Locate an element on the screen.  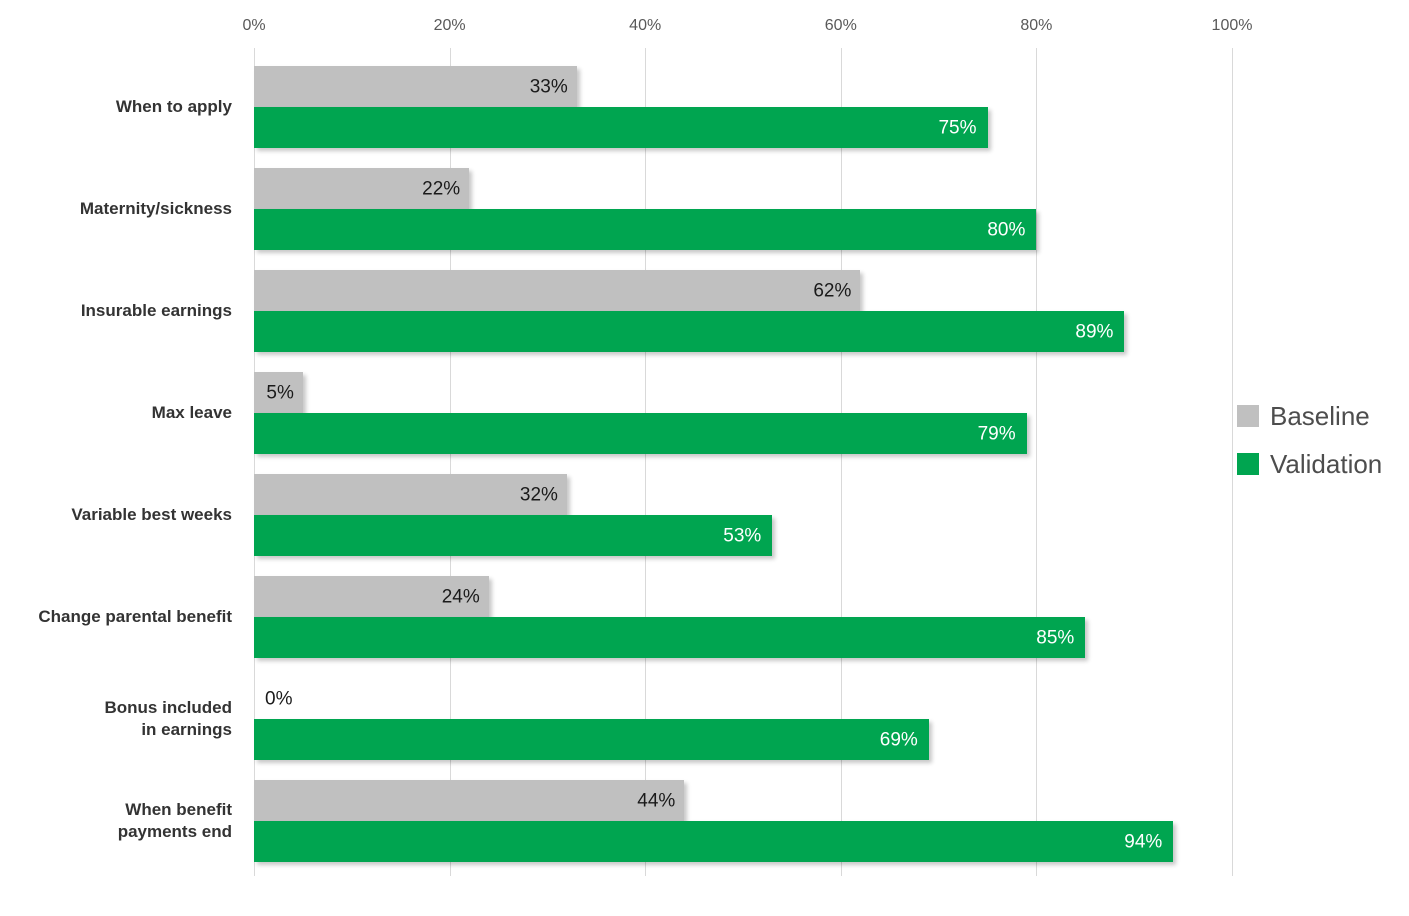
bar-baseline: 33% is located at coordinates (415, 86).